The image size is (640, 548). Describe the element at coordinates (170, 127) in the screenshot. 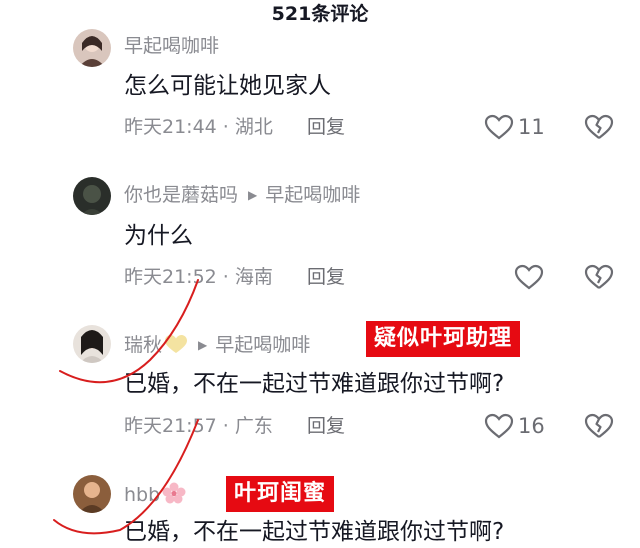

I see `comment-time: 昨天21:44` at that location.